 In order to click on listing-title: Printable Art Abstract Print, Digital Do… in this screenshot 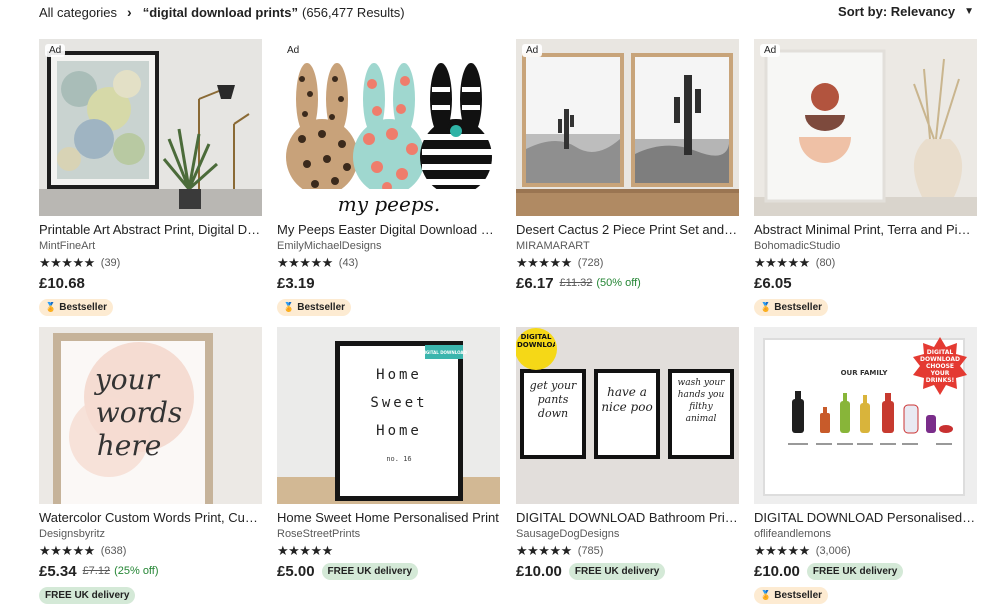, I will do `click(150, 229)`.